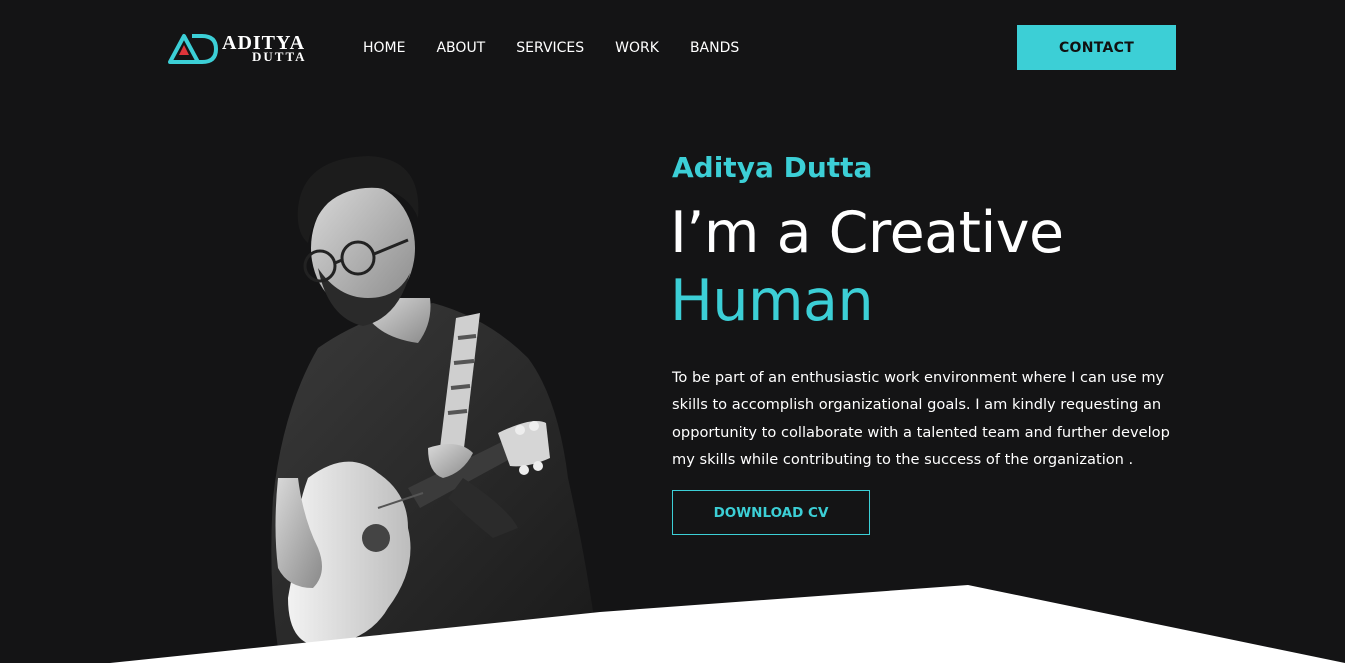  I want to click on nav-work: WORK, so click(637, 48).